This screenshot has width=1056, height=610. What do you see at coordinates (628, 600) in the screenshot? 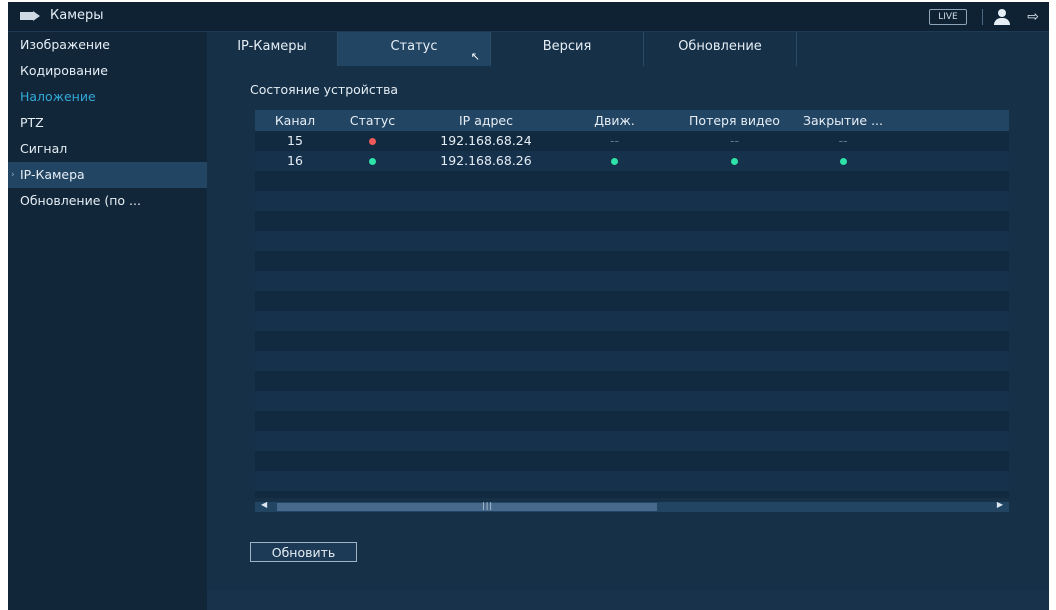
I see `bottom-strip` at bounding box center [628, 600].